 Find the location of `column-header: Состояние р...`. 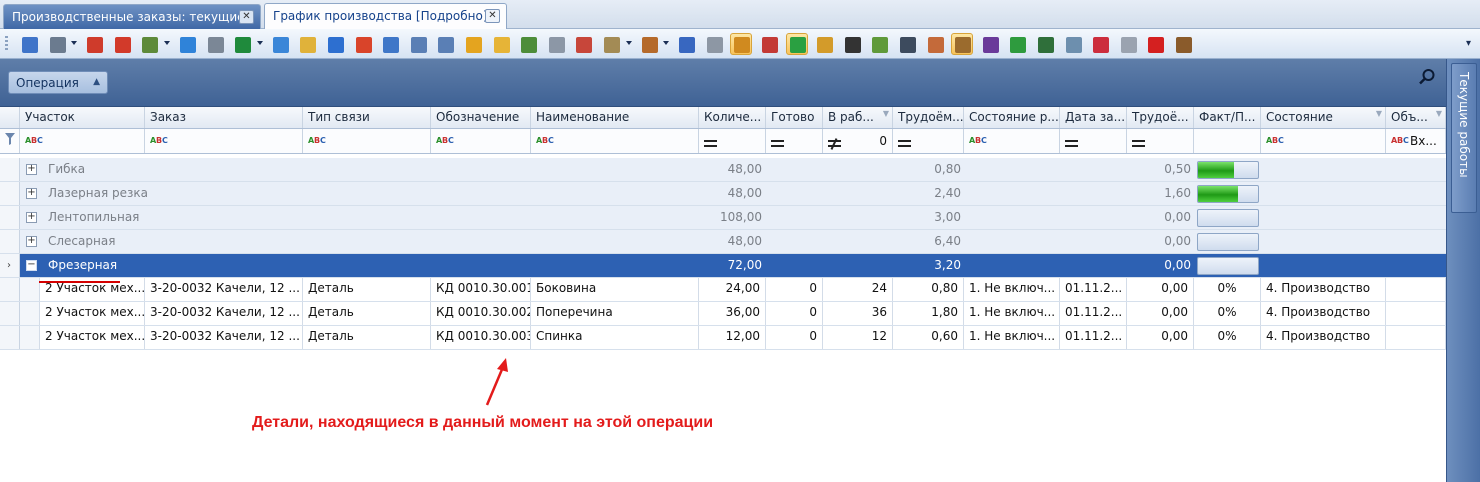

column-header: Состояние р... is located at coordinates (1012, 117).